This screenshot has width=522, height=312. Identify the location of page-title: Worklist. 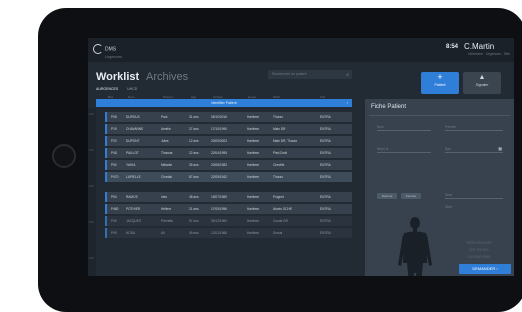
(117, 77).